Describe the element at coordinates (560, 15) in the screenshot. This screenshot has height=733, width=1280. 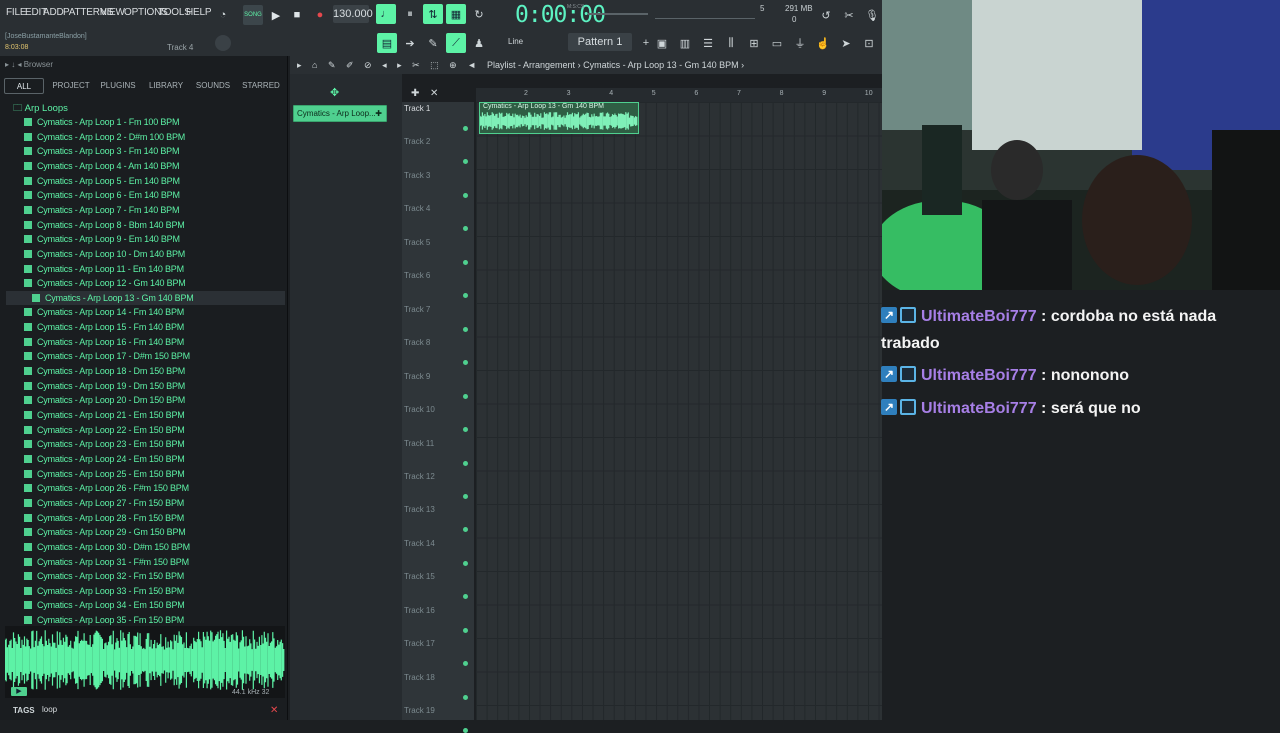
I see `time-display: 0:00:00` at that location.